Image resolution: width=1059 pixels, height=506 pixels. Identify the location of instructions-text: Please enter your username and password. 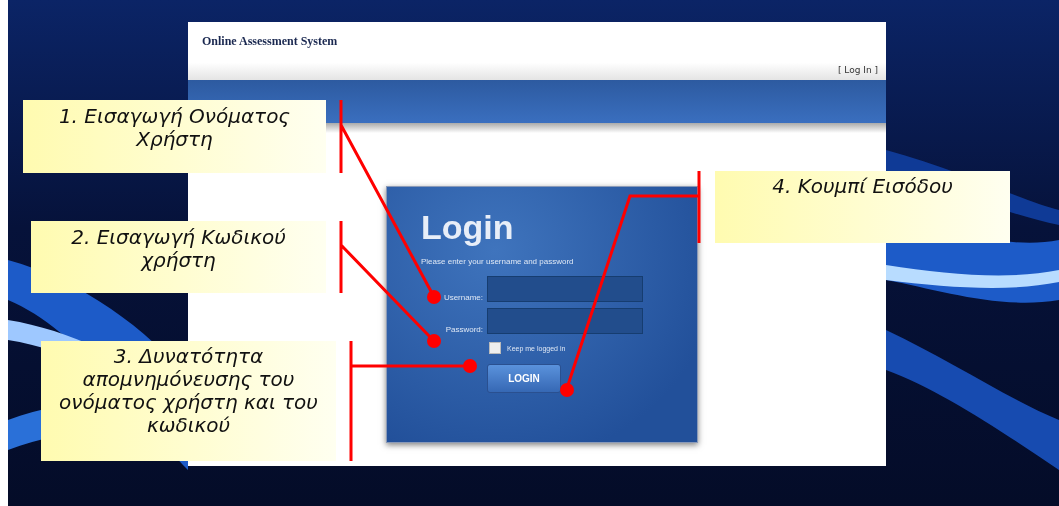
(498, 261).